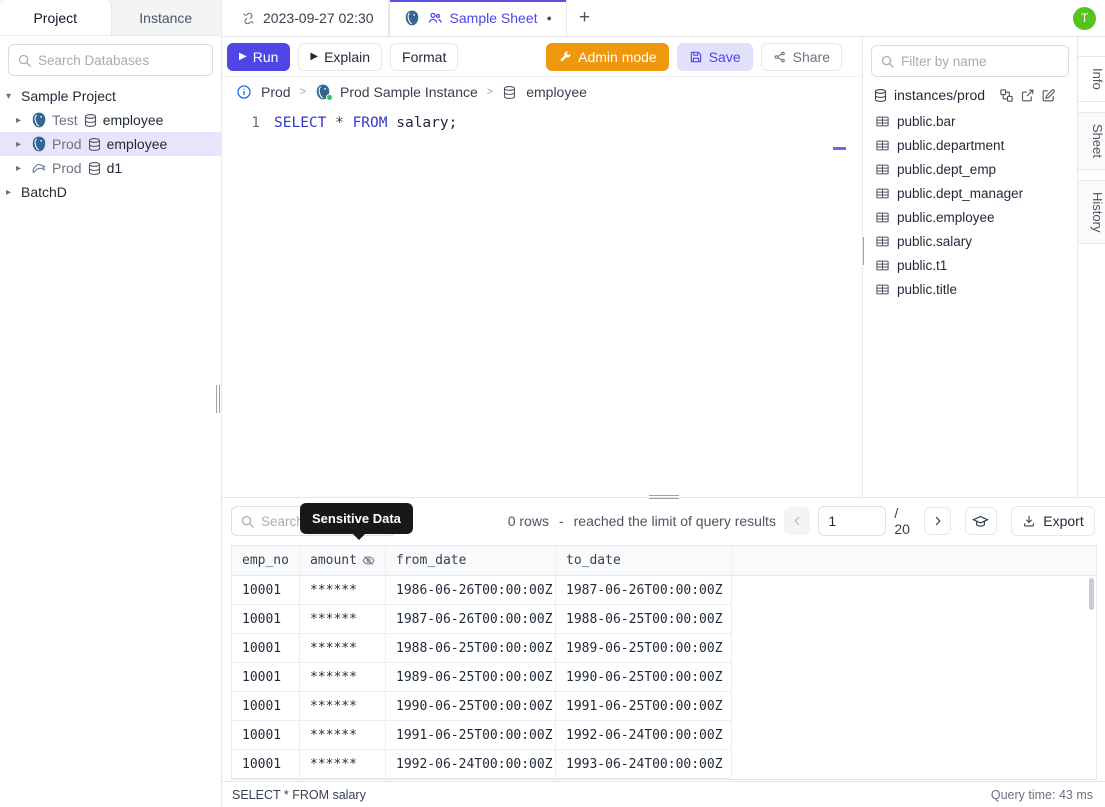 This screenshot has width=1105, height=807. I want to click on tree-item-database: ▸ Prod d1, so click(110, 168).